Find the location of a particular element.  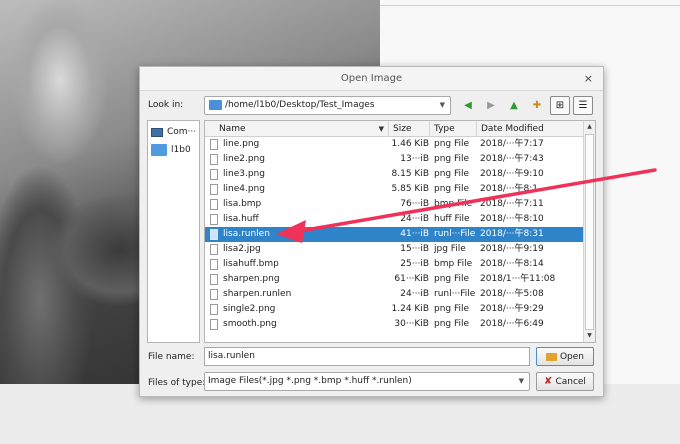

file-date-cell: 2018/···午8:14 is located at coordinates (512, 264).